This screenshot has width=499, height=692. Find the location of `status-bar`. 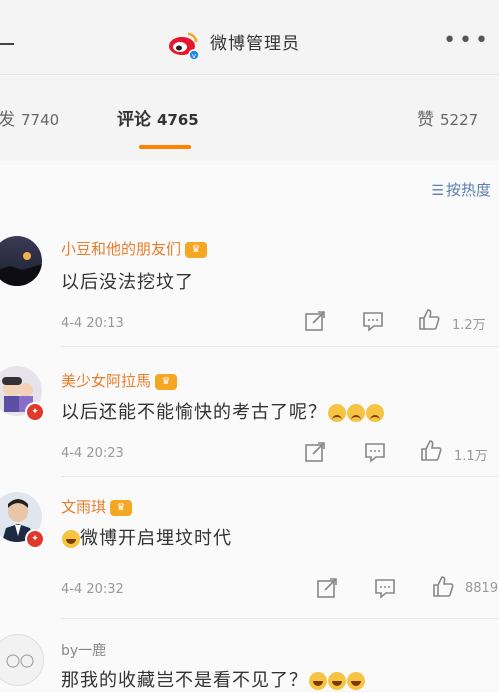

status-bar is located at coordinates (249, 7).